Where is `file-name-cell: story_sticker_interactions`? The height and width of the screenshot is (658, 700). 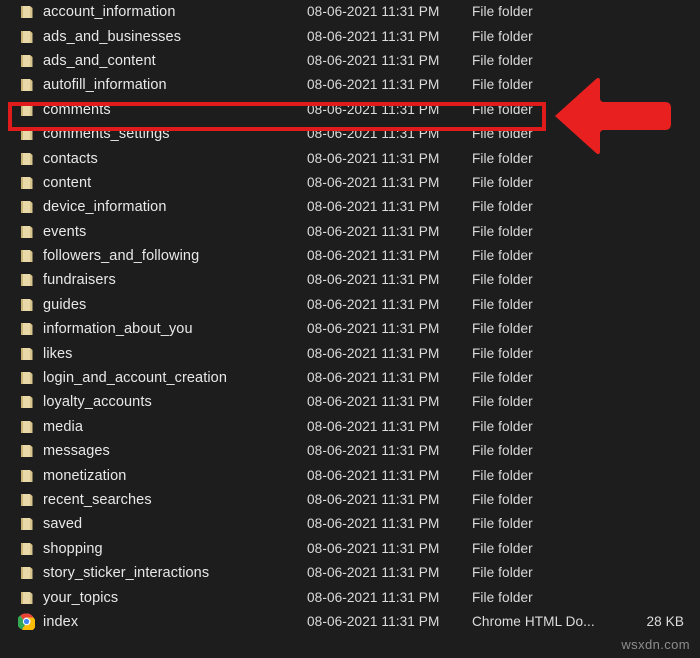
file-name-cell: story_sticker_interactions is located at coordinates (113, 573).